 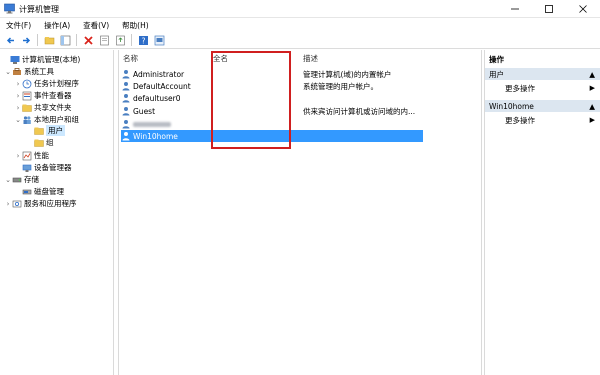 What do you see at coordinates (27, 119) in the screenshot?
I see `users-group-icon` at bounding box center [27, 119].